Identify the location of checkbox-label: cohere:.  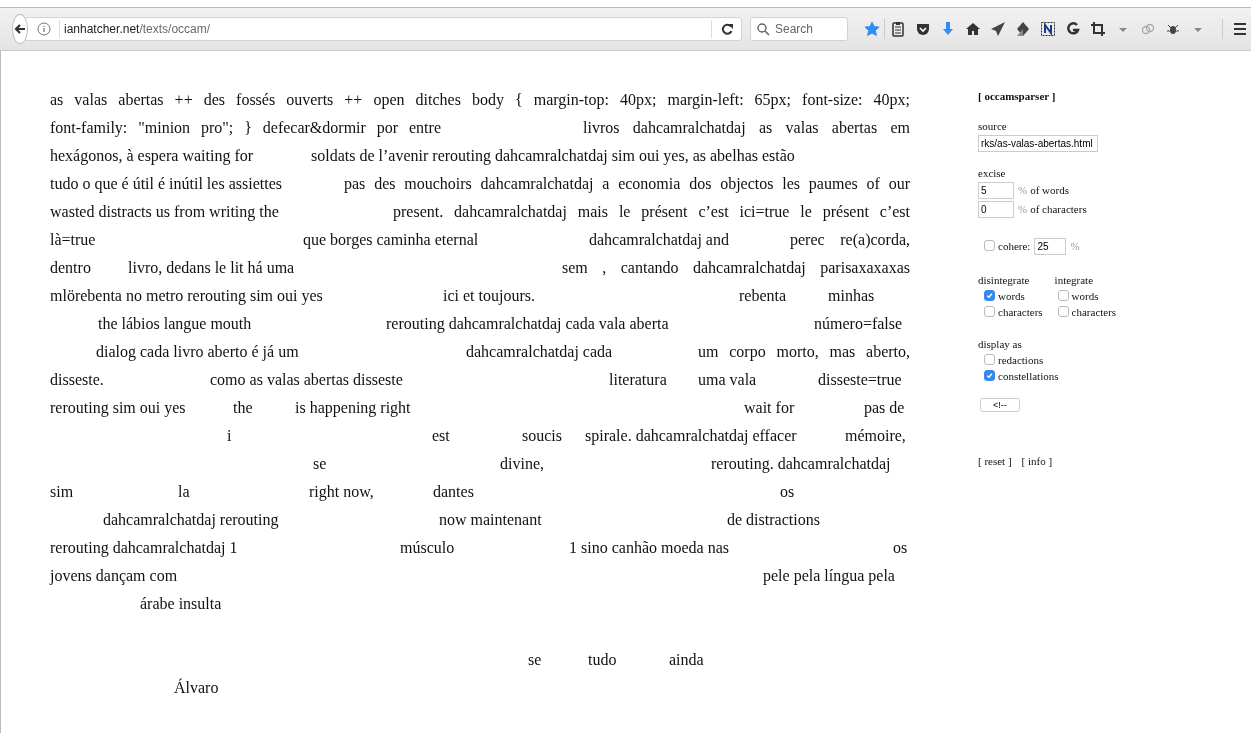
(1014, 246).